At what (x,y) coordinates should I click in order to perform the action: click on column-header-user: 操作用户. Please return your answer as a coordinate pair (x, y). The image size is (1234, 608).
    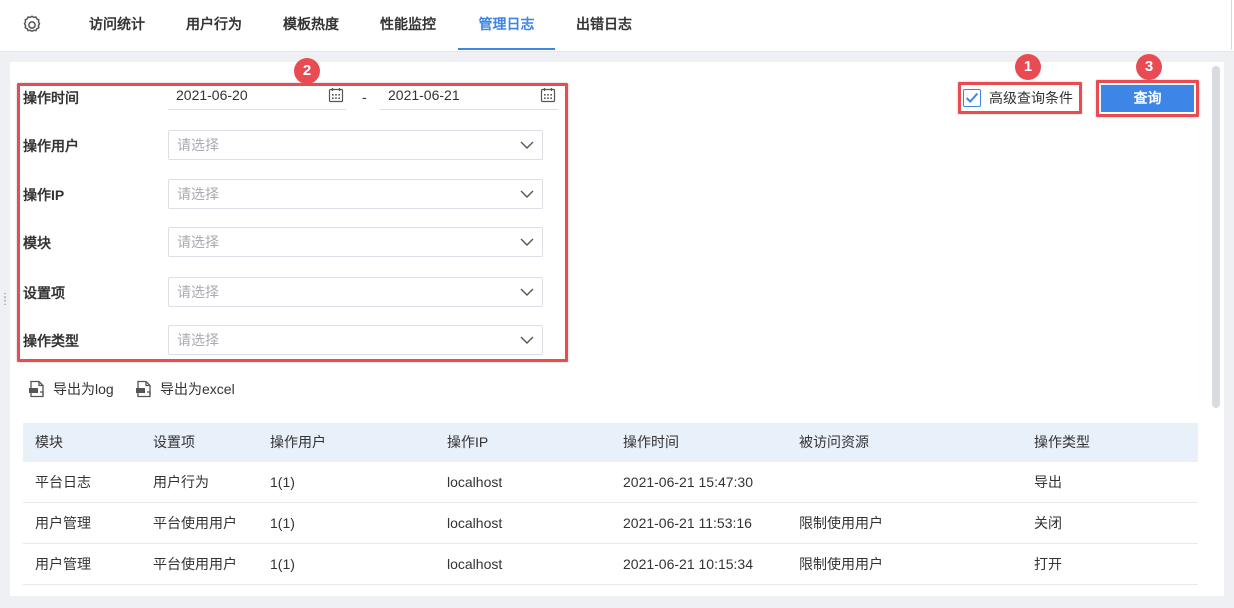
    Looking at the image, I should click on (298, 442).